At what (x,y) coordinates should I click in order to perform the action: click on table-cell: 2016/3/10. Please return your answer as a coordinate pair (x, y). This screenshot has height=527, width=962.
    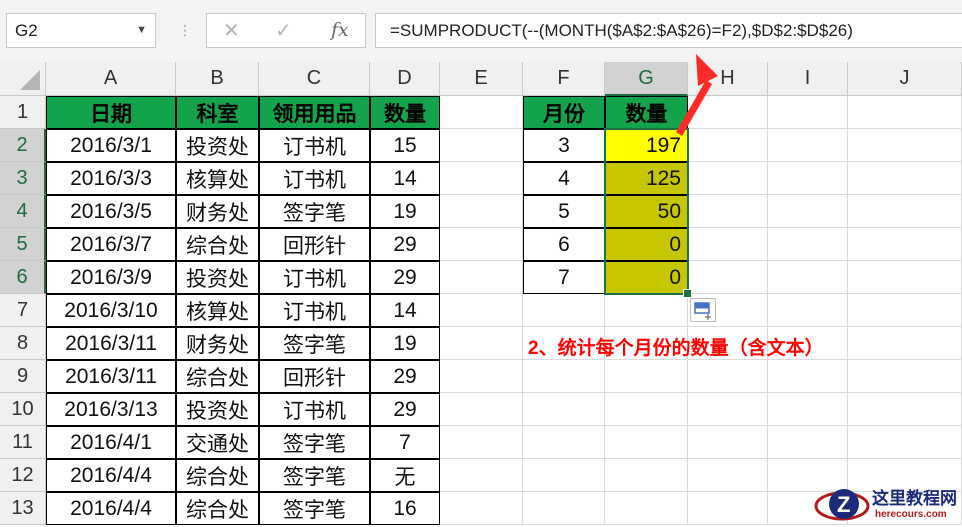
    Looking at the image, I should click on (111, 310).